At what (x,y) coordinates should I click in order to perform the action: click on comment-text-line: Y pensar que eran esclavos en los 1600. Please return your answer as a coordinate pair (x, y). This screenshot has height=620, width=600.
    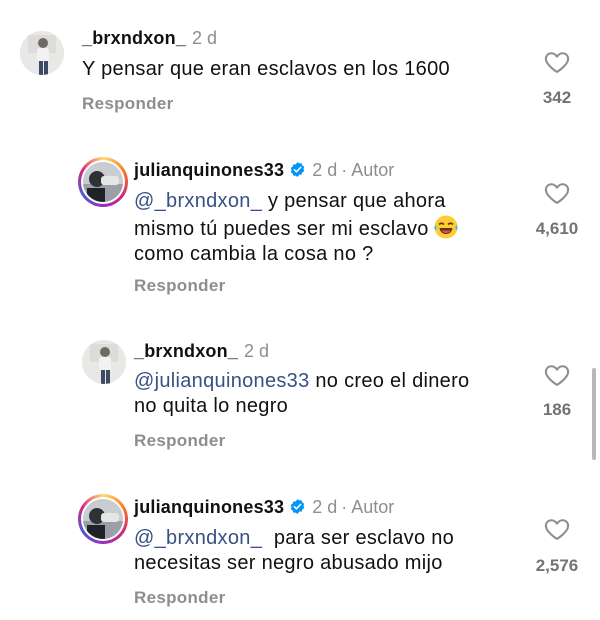
    Looking at the image, I should click on (266, 69).